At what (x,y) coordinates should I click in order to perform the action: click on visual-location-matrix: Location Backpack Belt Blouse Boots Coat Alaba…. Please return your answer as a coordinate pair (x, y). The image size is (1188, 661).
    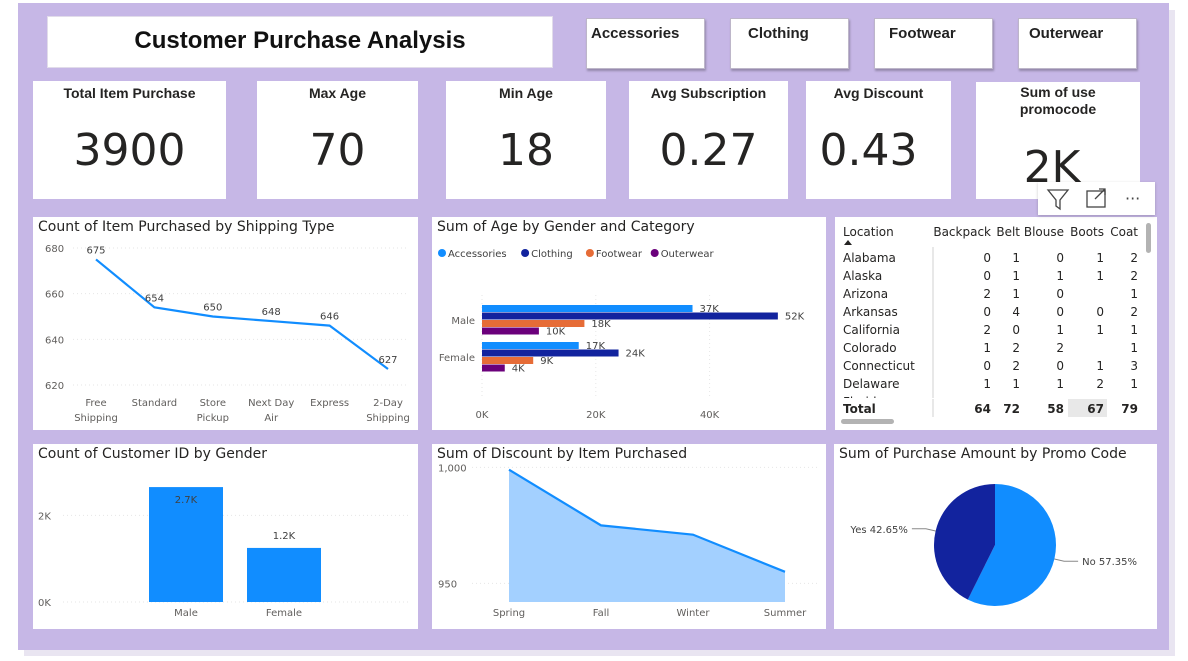
    Looking at the image, I should click on (996, 323).